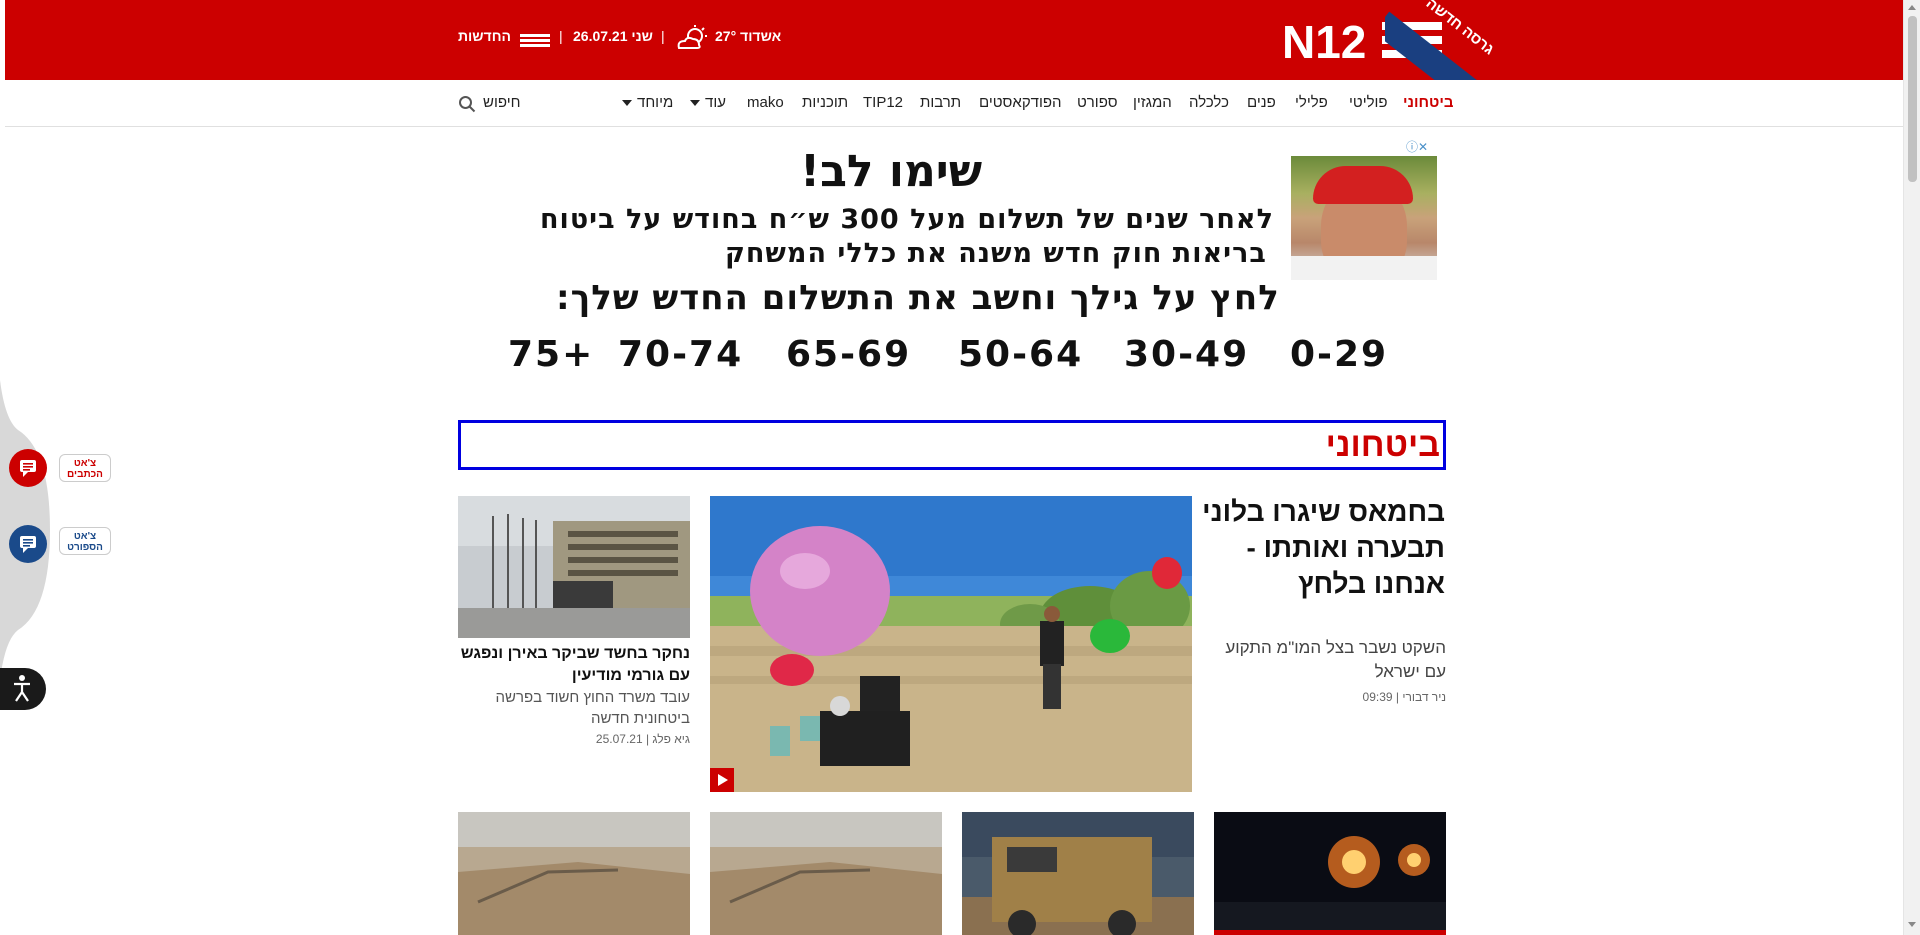  Describe the element at coordinates (1912, 7) in the screenshot. I see `scroll-up-arrow` at that location.